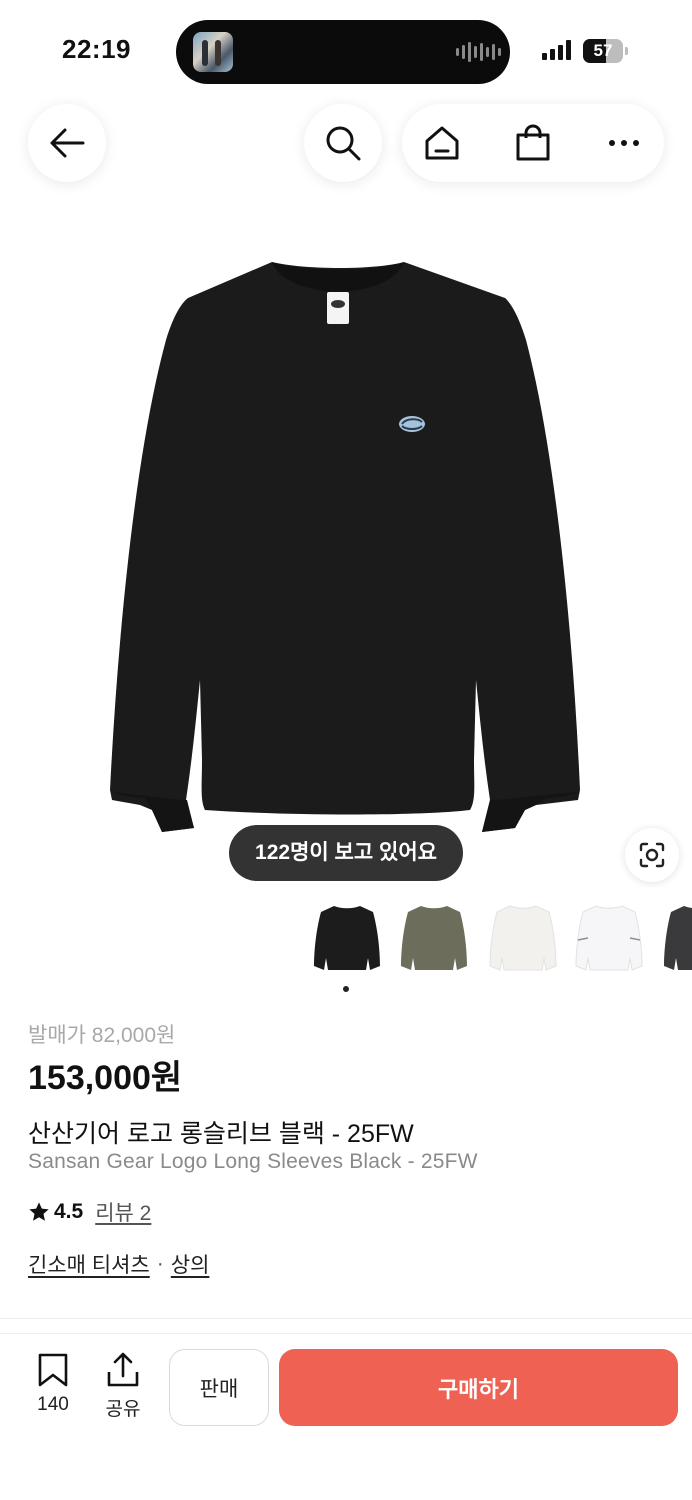 The height and width of the screenshot is (1500, 692). I want to click on battery-percent: 57, so click(603, 50).